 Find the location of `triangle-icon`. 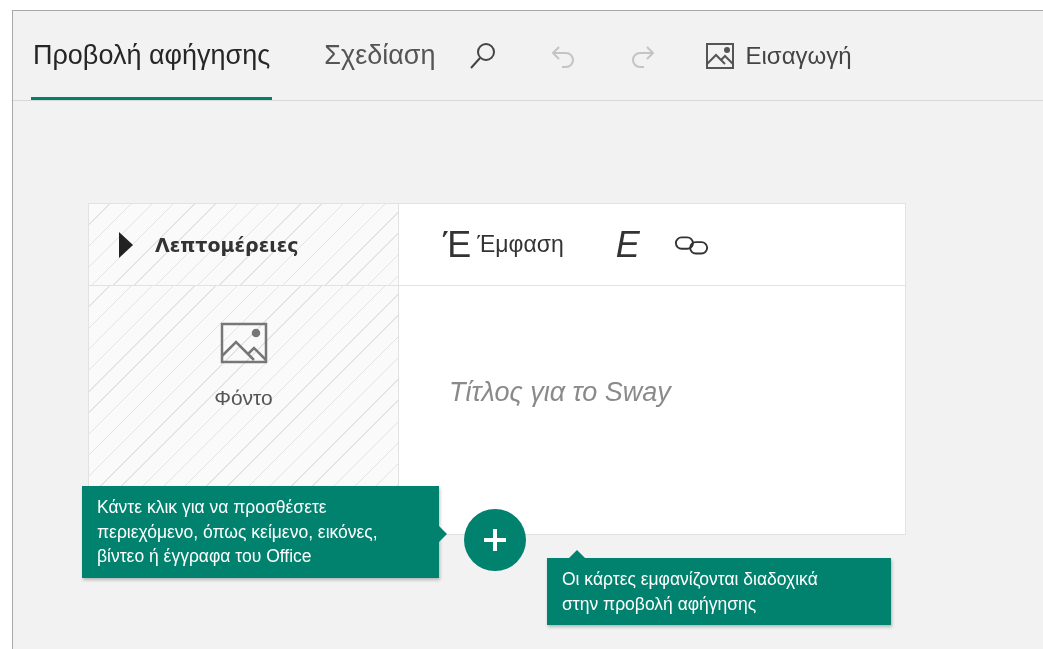

triangle-icon is located at coordinates (126, 244).